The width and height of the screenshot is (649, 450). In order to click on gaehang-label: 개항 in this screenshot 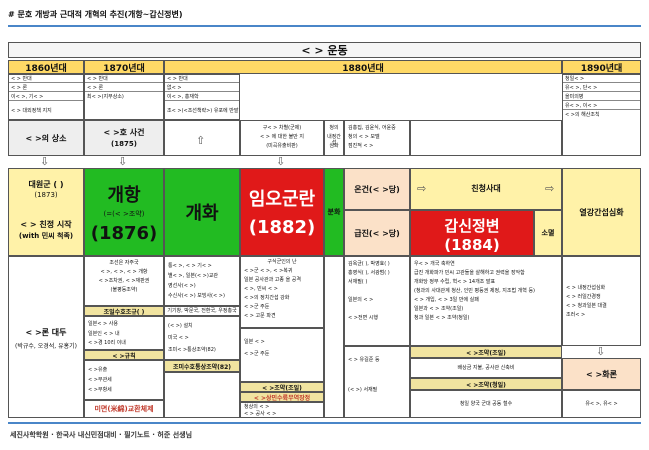, I will do `click(124, 195)`.